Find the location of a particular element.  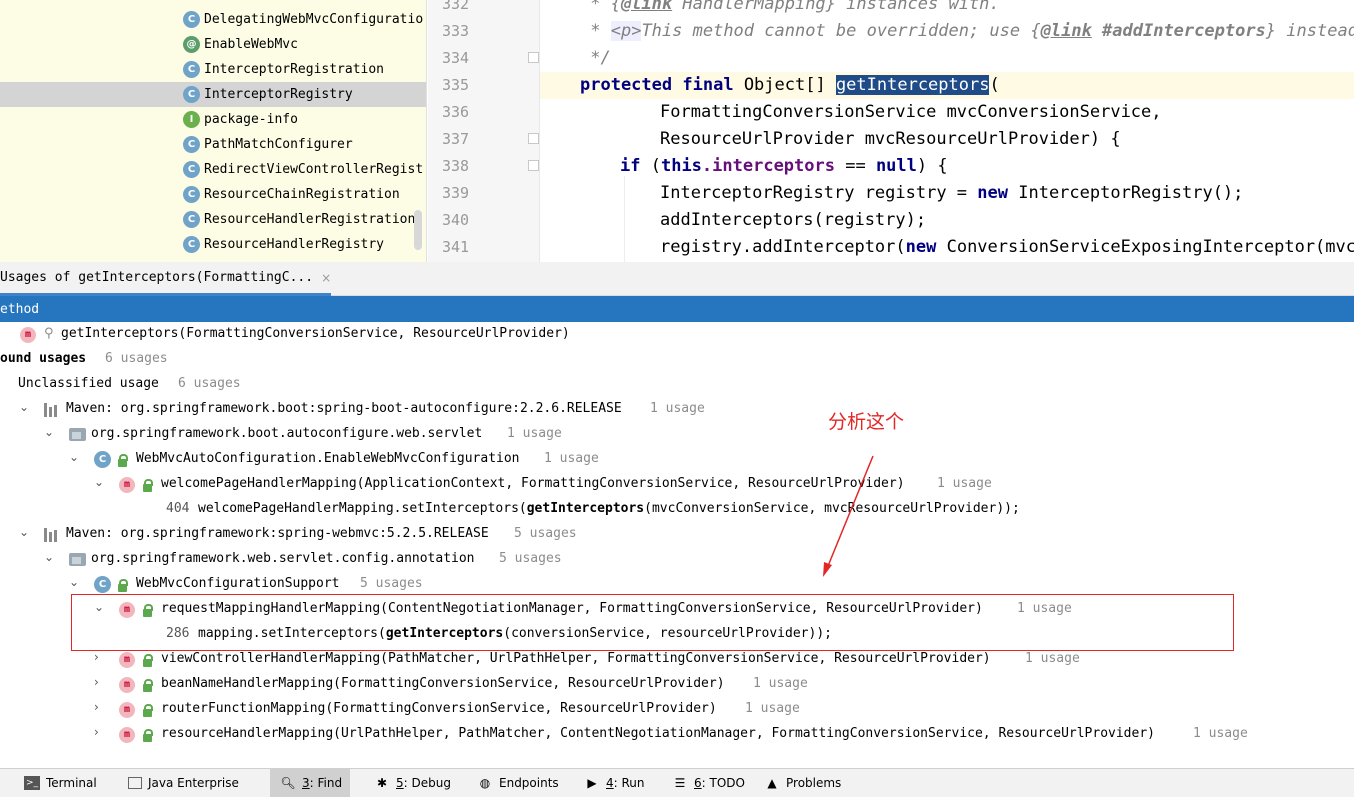

debug-tool-button: ✱ 5: Debug is located at coordinates (412, 783).